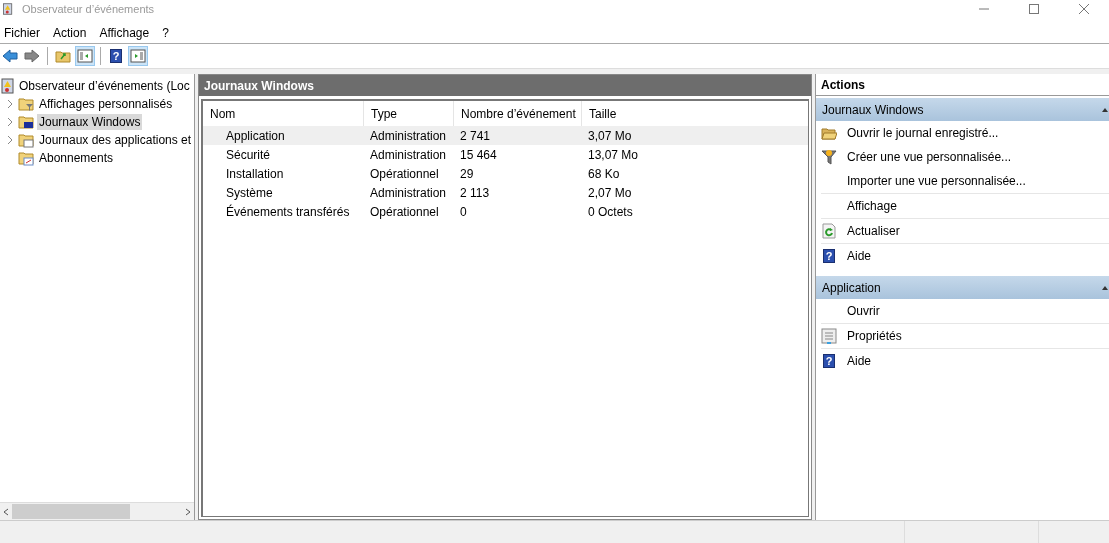 Image resolution: width=1109 pixels, height=543 pixels. Describe the element at coordinates (475, 192) in the screenshot. I see `table-cell-text: 2 113` at that location.